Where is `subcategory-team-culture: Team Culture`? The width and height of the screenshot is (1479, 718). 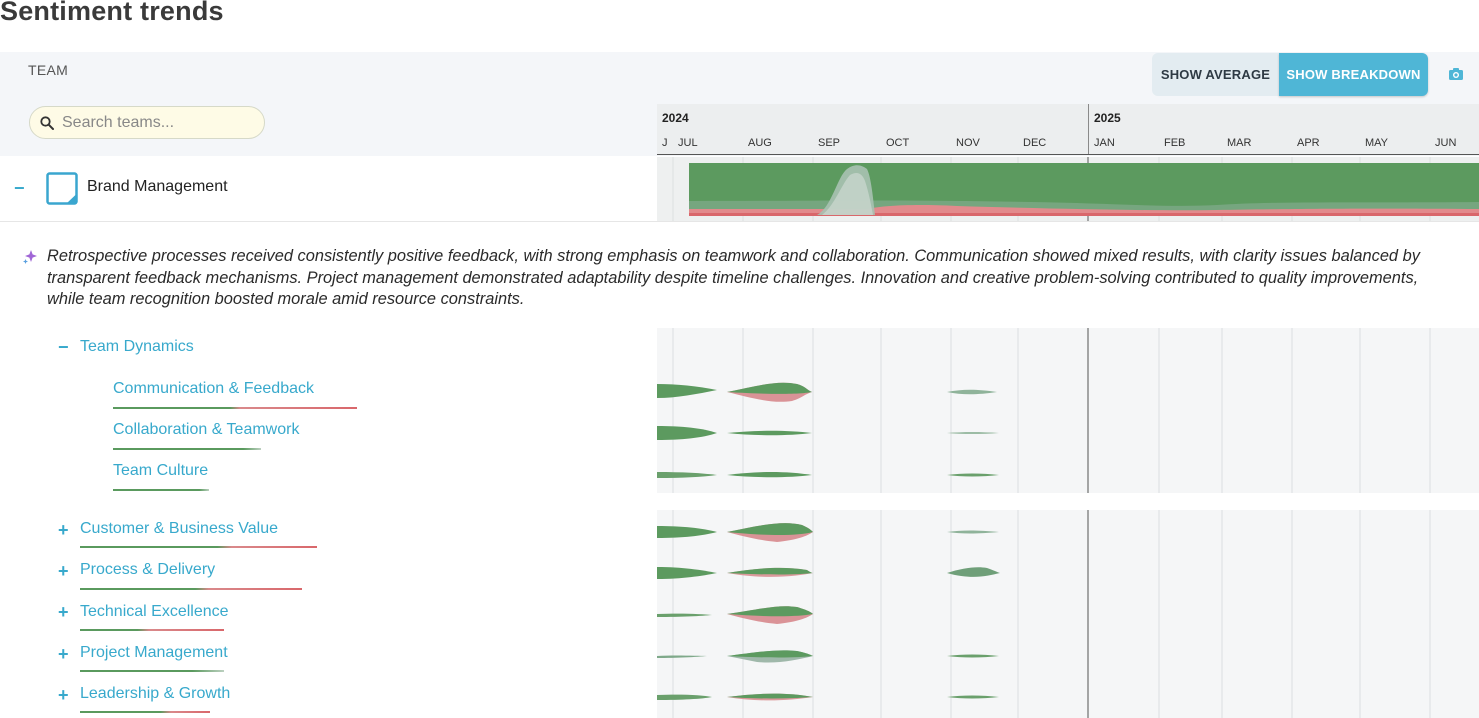 subcategory-team-culture: Team Culture is located at coordinates (160, 471).